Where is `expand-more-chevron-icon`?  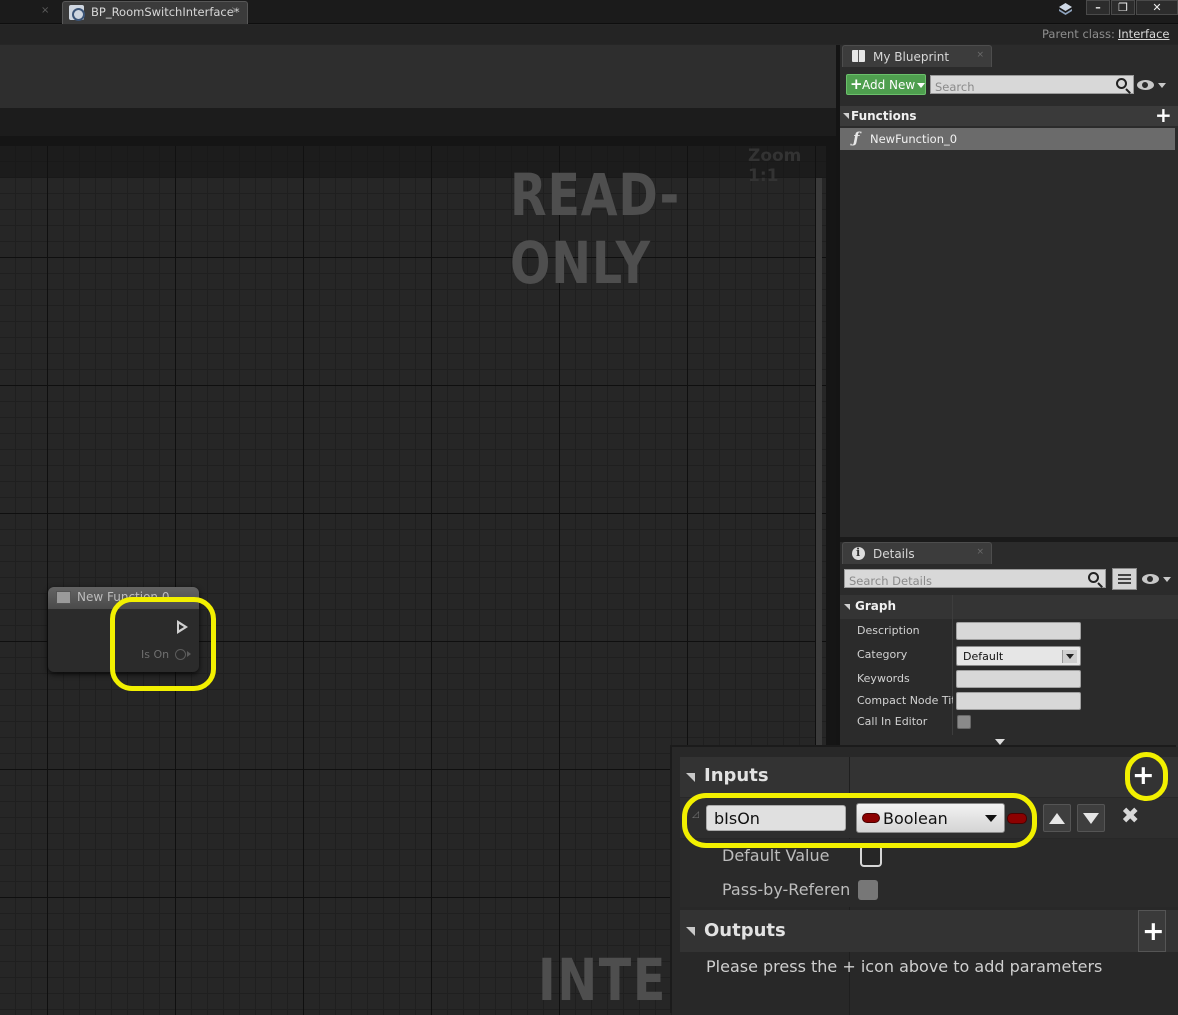
expand-more-chevron-icon is located at coordinates (1000, 742).